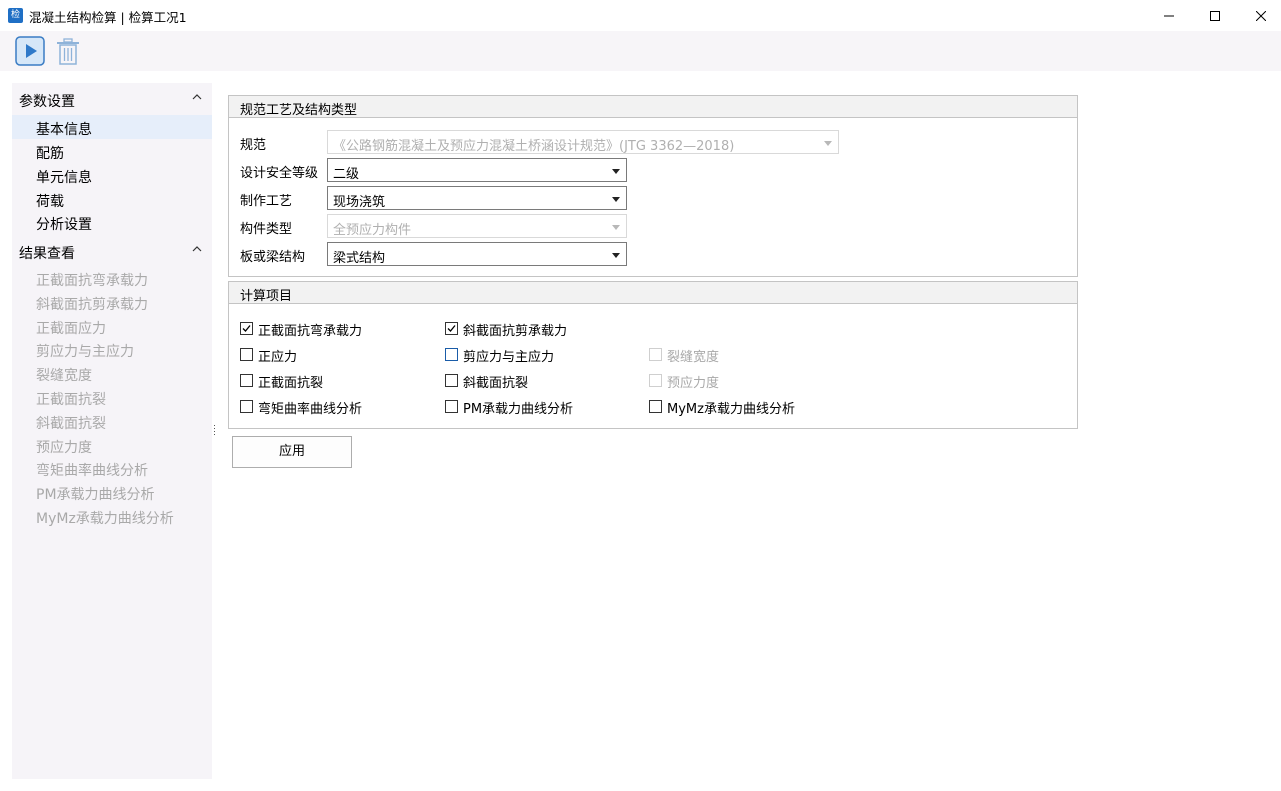  I want to click on group-header-results: 结果查看, so click(112, 251).